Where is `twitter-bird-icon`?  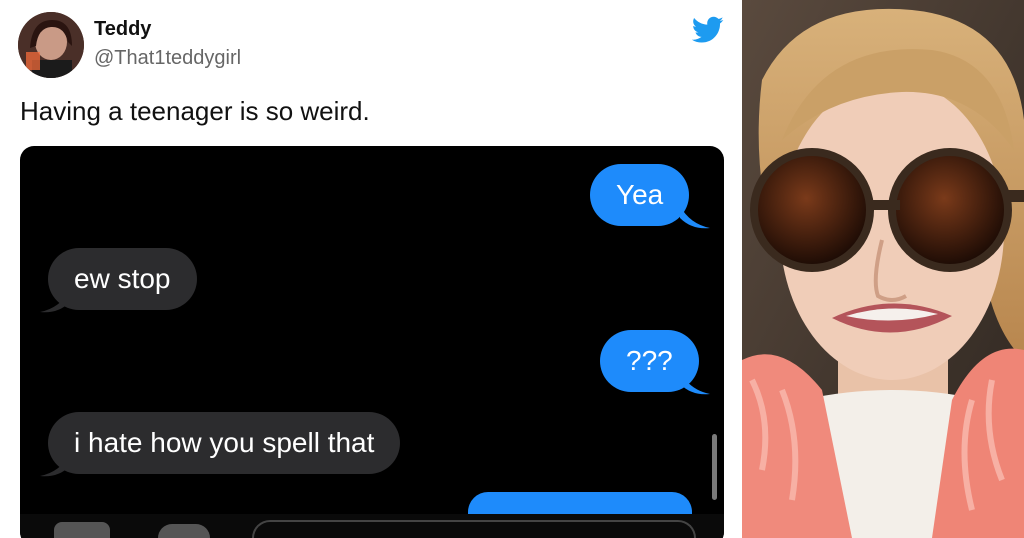
twitter-bird-icon is located at coordinates (707, 30).